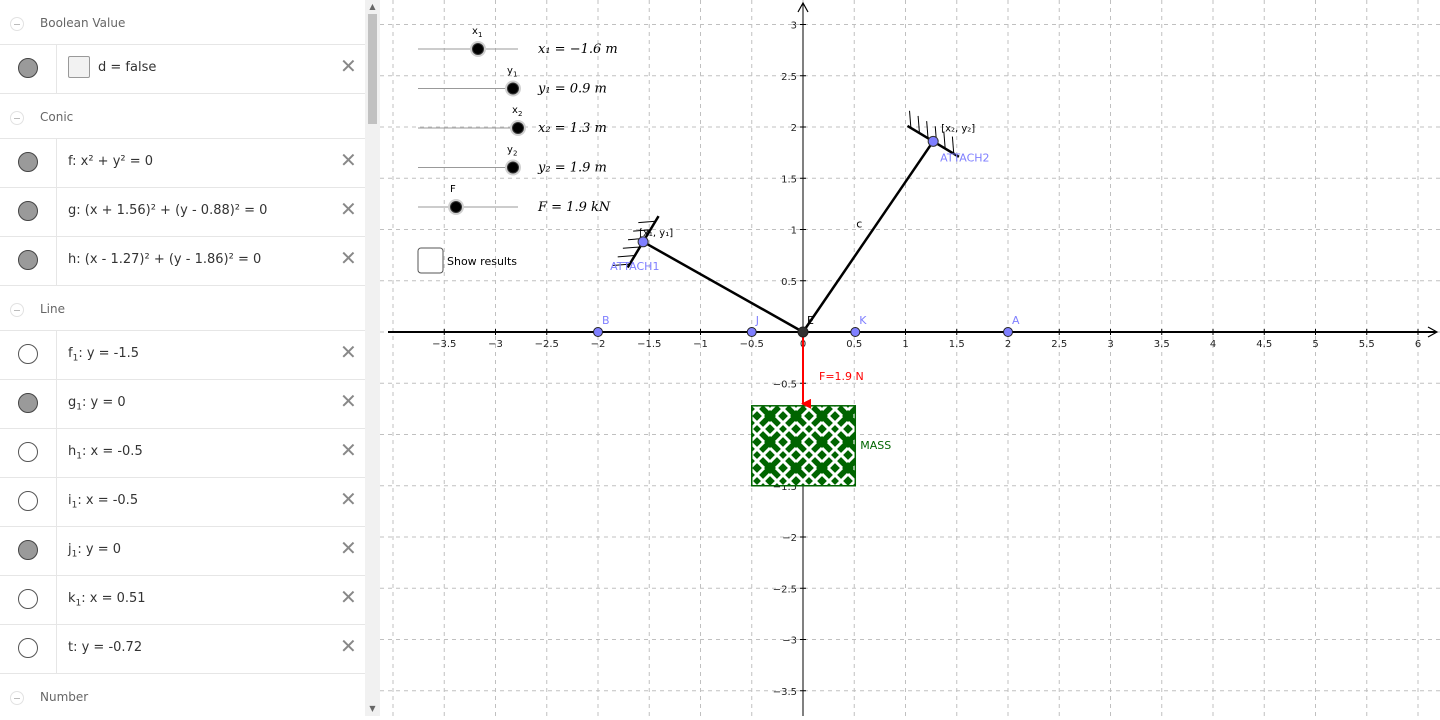 The image size is (1440, 720). Describe the element at coordinates (182, 22) in the screenshot. I see `category-header: Boolean Value` at that location.